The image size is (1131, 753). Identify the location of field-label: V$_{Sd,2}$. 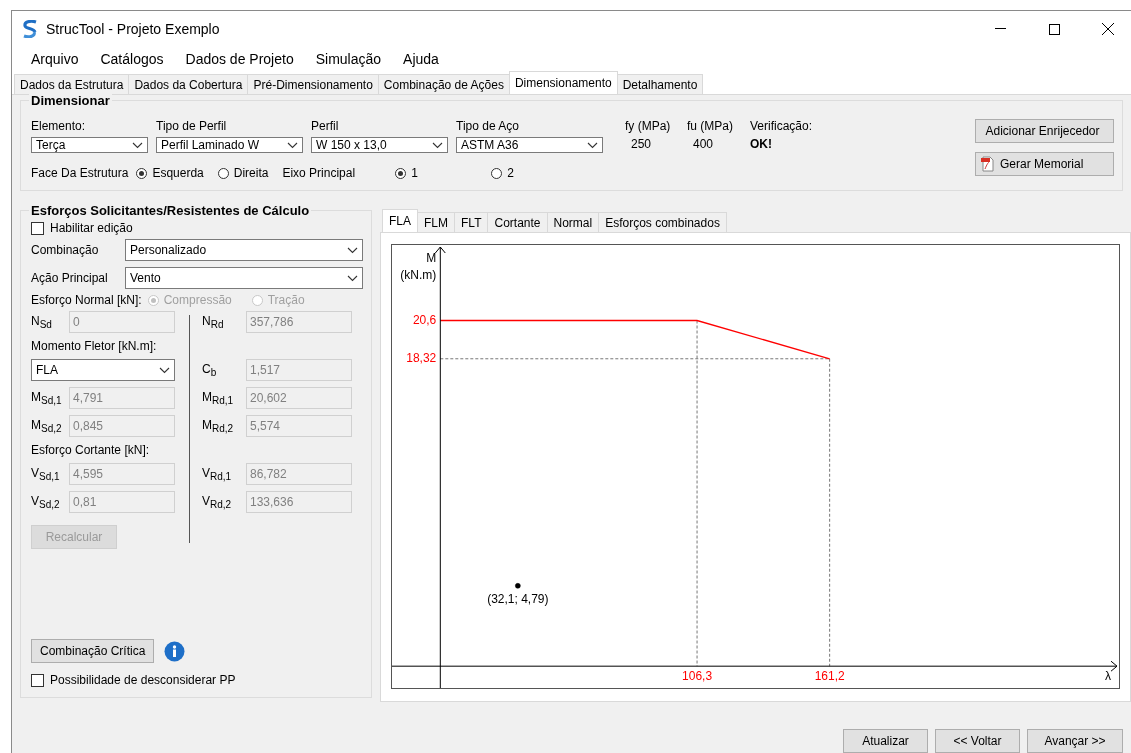
(46, 502).